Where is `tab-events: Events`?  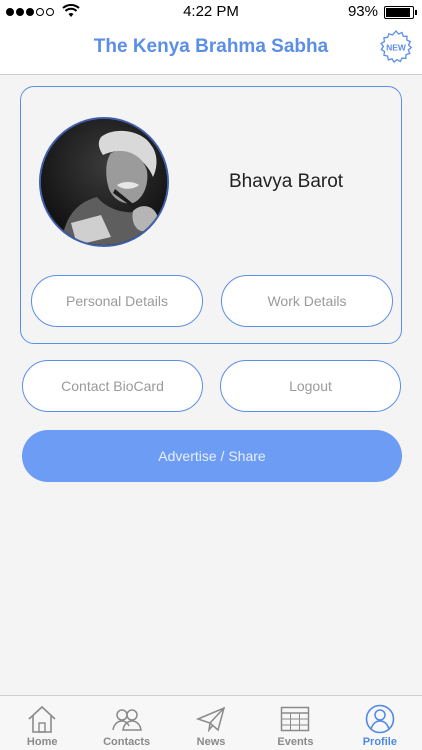
tab-events: Events is located at coordinates (295, 723).